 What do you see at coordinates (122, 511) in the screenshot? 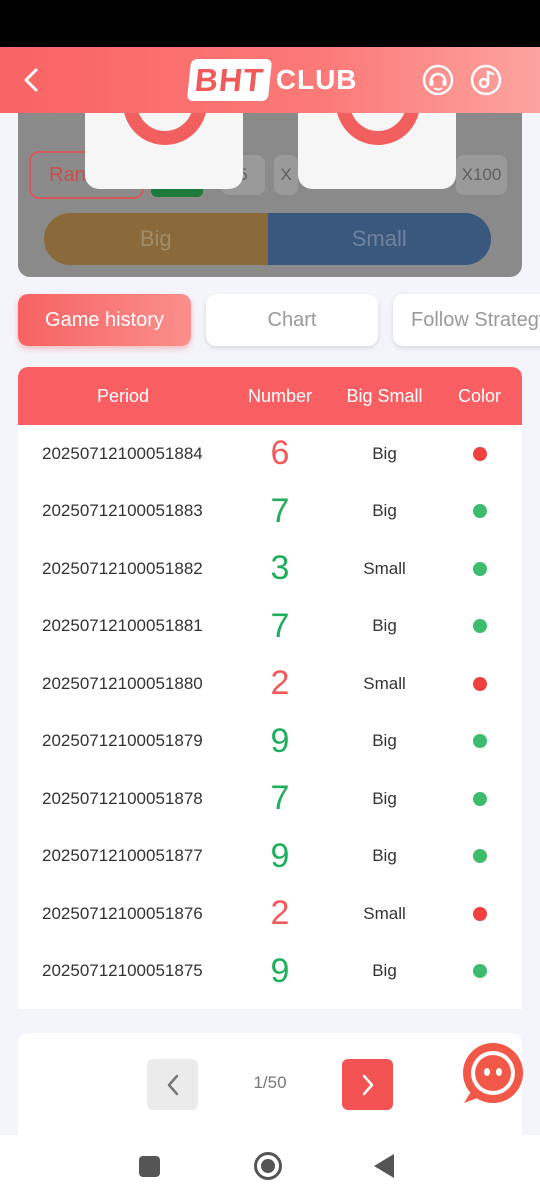
I see `period-cell: 20250712100051883` at bounding box center [122, 511].